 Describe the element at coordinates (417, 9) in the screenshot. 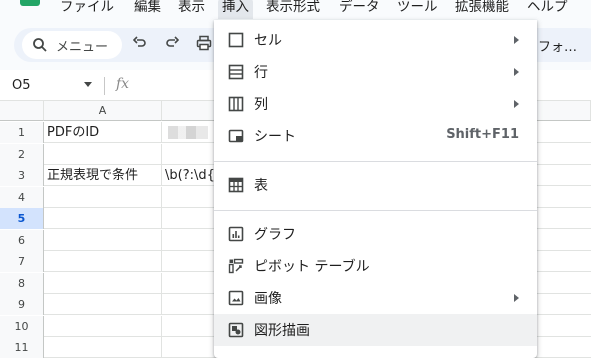

I see `menu-tools: ツール` at that location.